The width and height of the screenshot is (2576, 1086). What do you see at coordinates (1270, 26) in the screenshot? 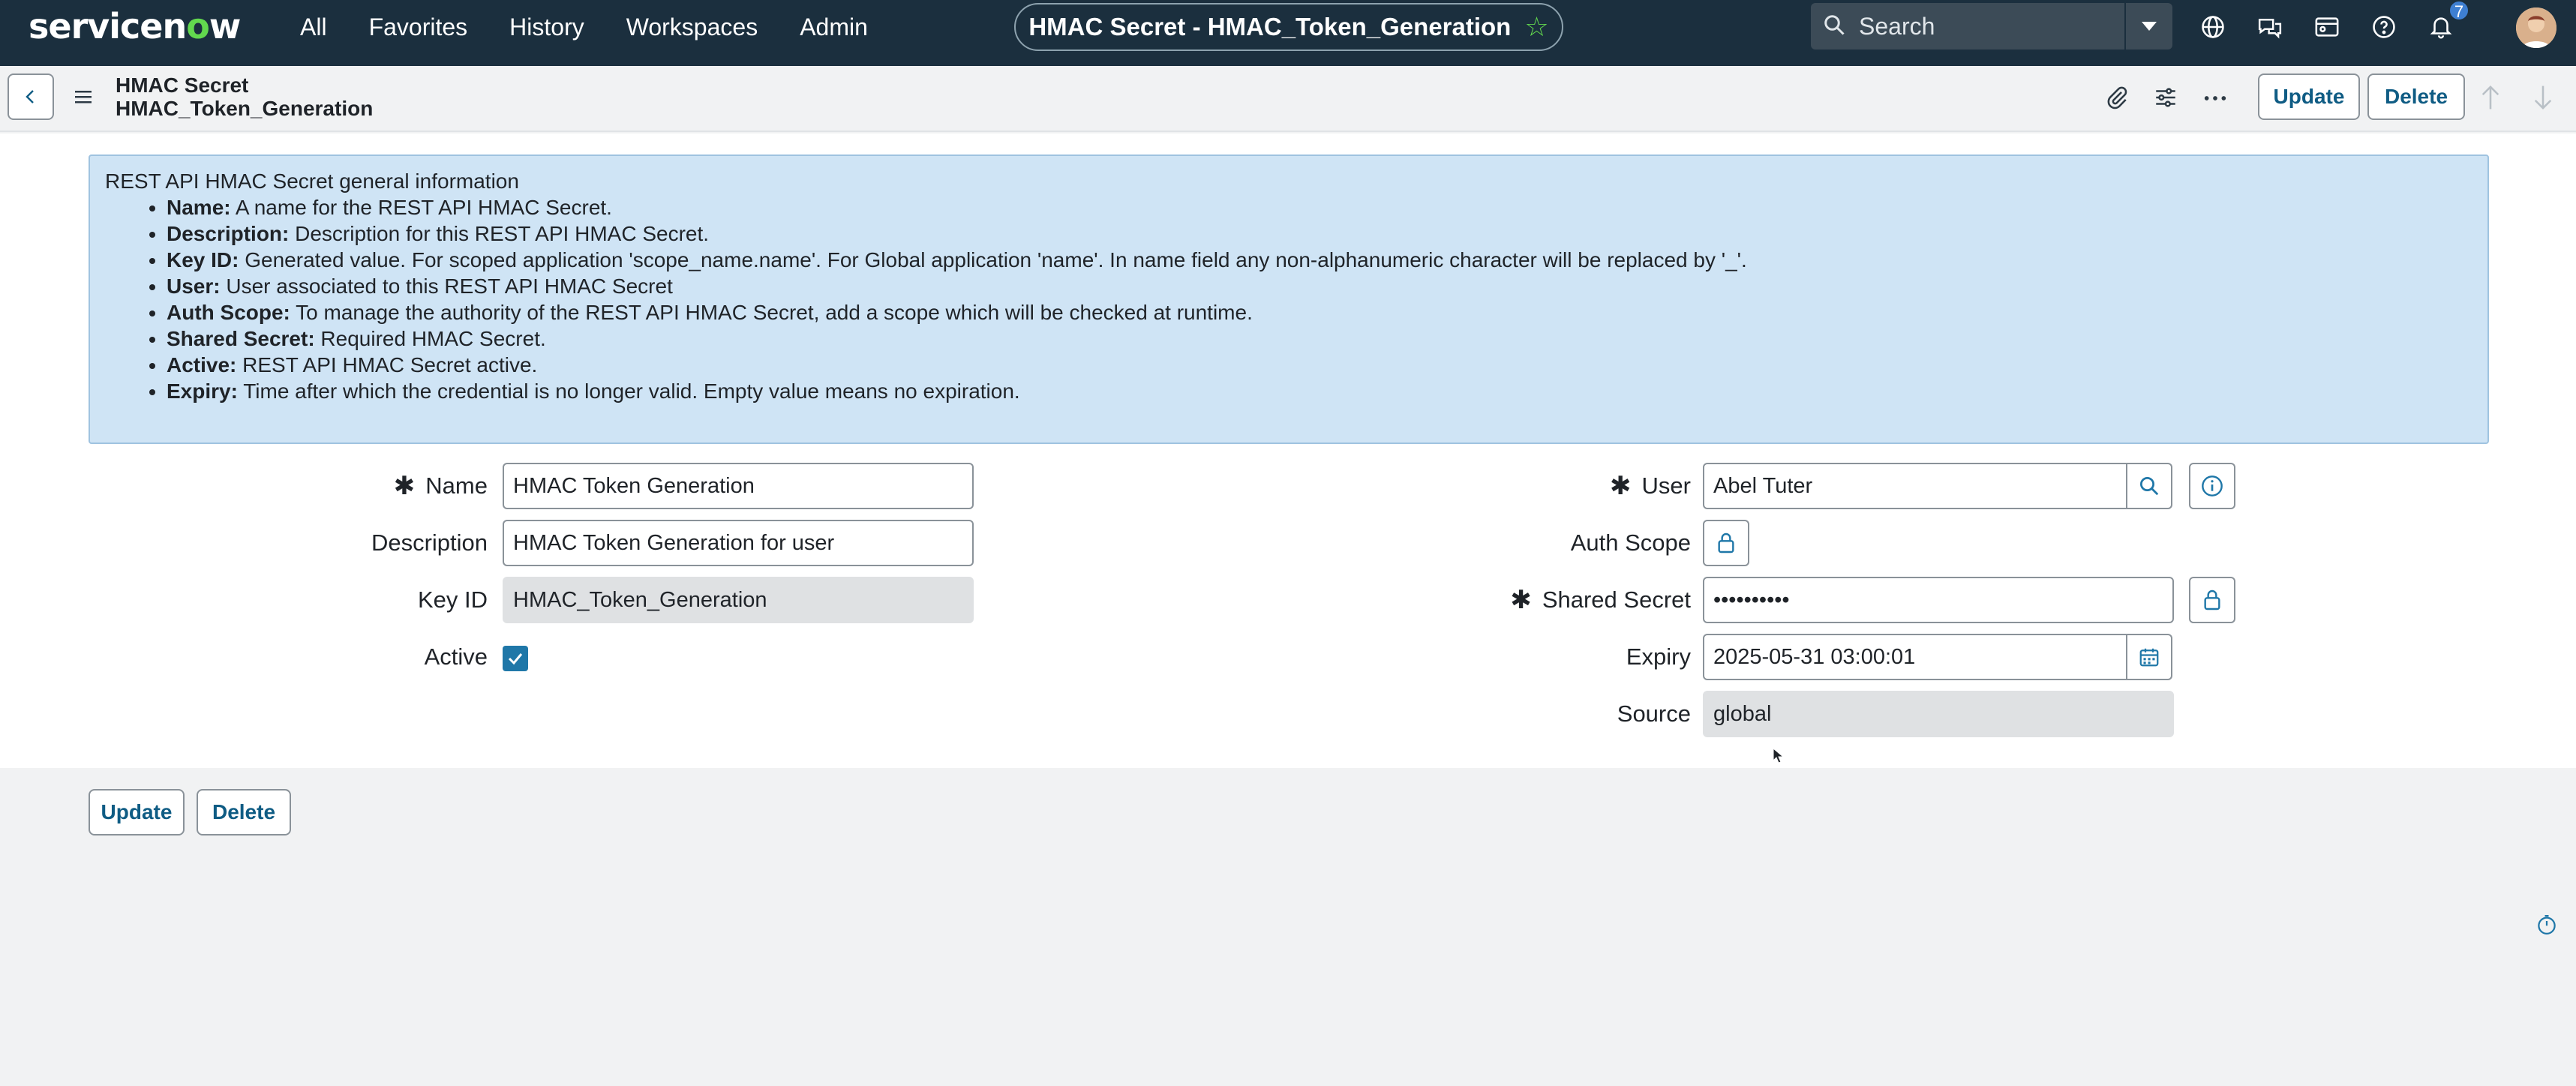
I see `page-title: HMAC Secret - HMAC_Token_Generation` at bounding box center [1270, 26].